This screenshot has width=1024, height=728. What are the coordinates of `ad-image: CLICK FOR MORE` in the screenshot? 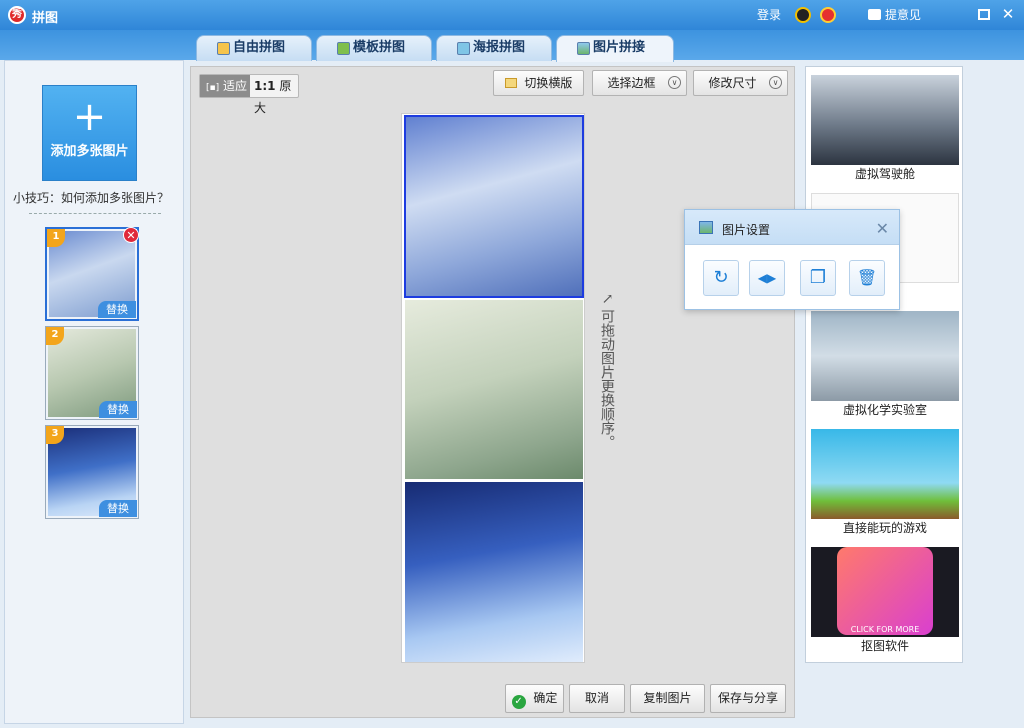 It's located at (885, 592).